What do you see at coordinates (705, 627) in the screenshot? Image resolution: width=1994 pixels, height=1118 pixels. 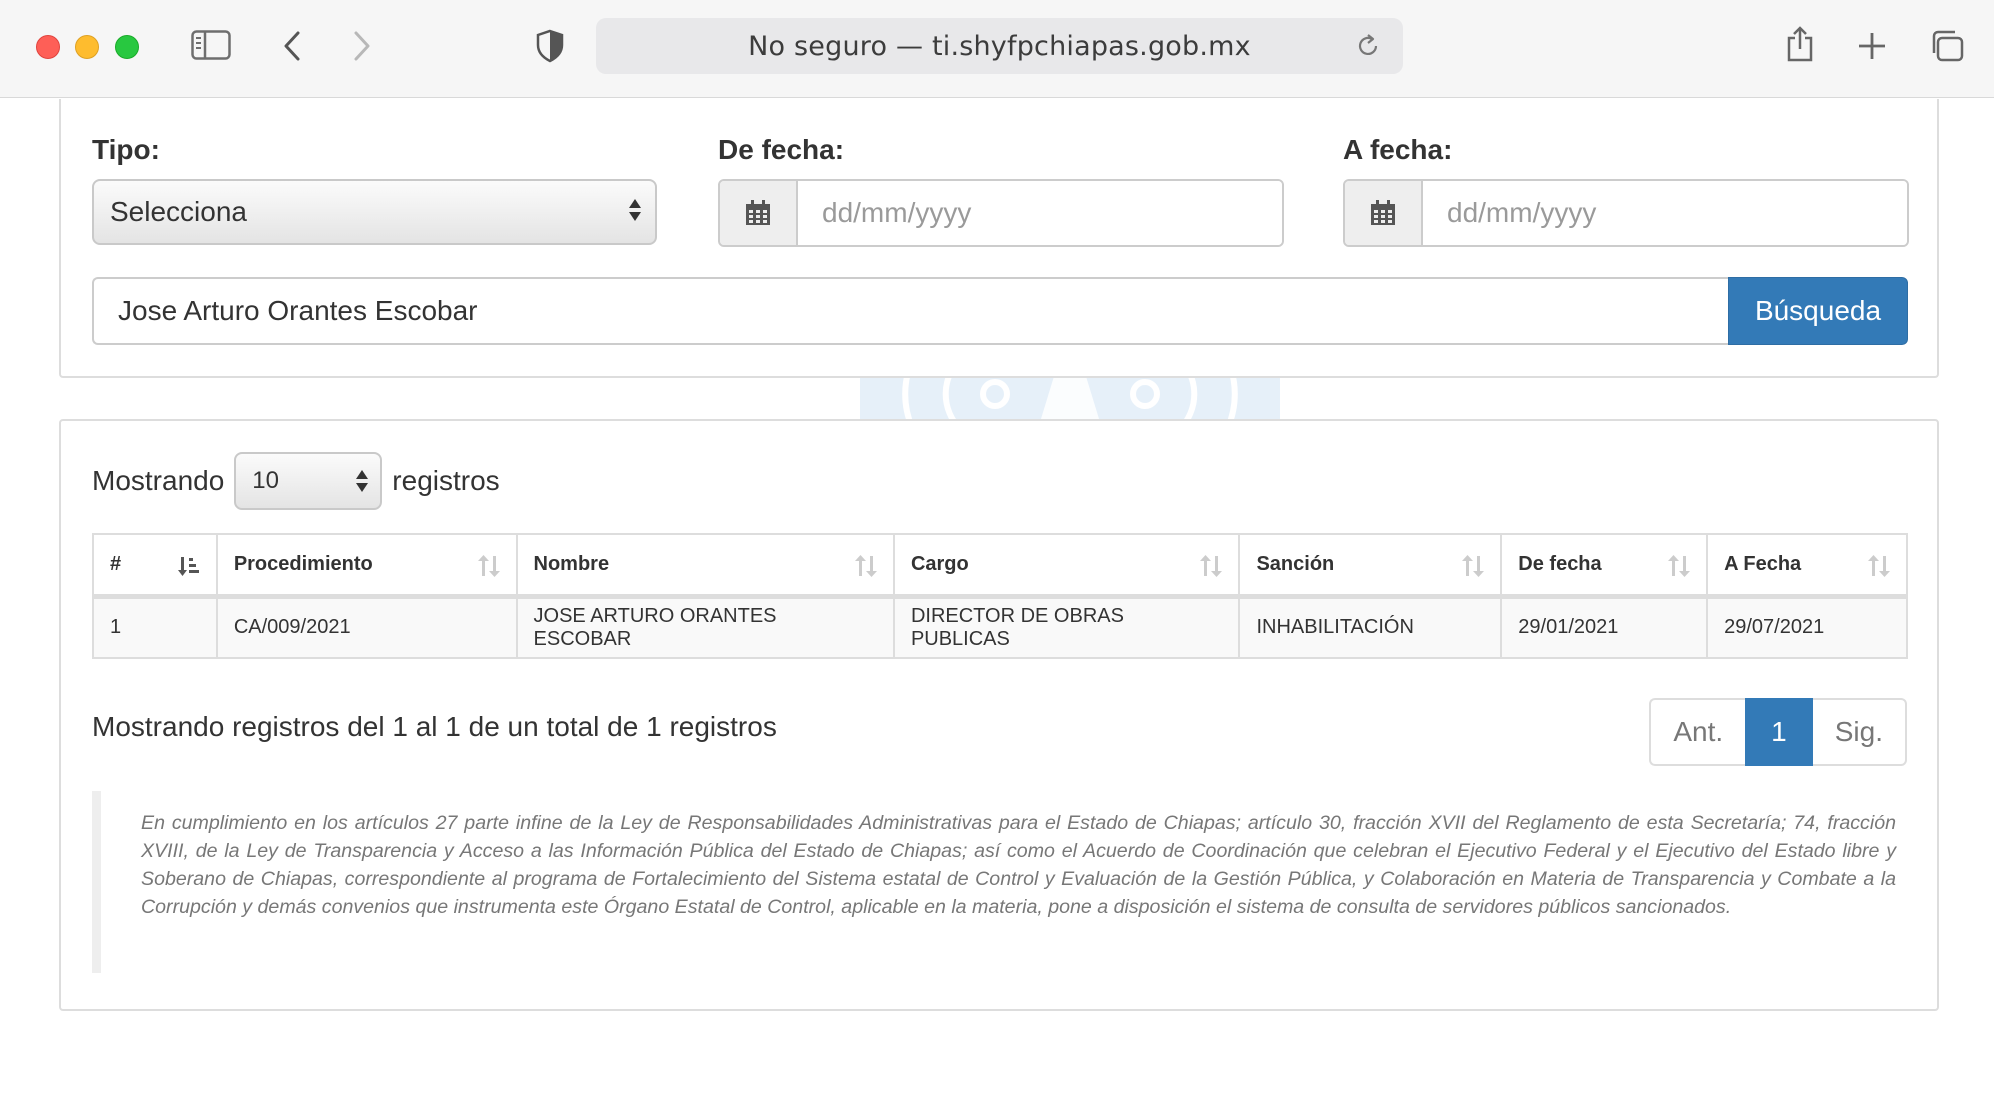 I see `cell-nombre: JOSE ARTURO ORANTES ESCOBAR` at bounding box center [705, 627].